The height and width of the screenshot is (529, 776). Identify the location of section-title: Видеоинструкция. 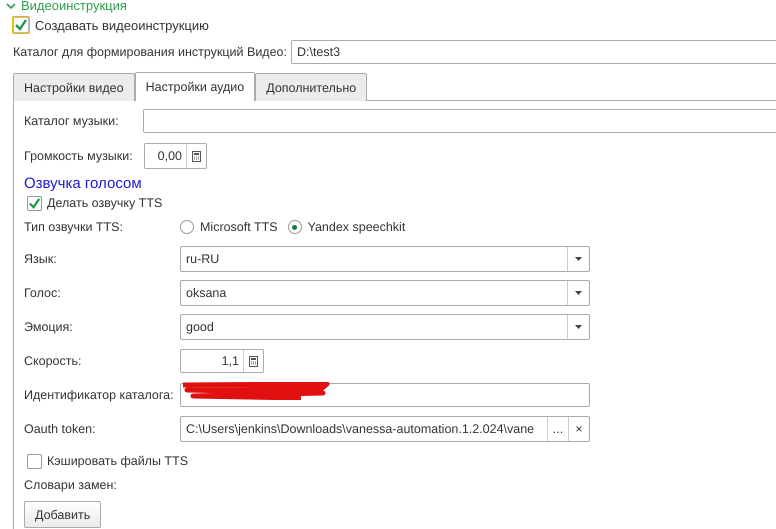
(74, 6).